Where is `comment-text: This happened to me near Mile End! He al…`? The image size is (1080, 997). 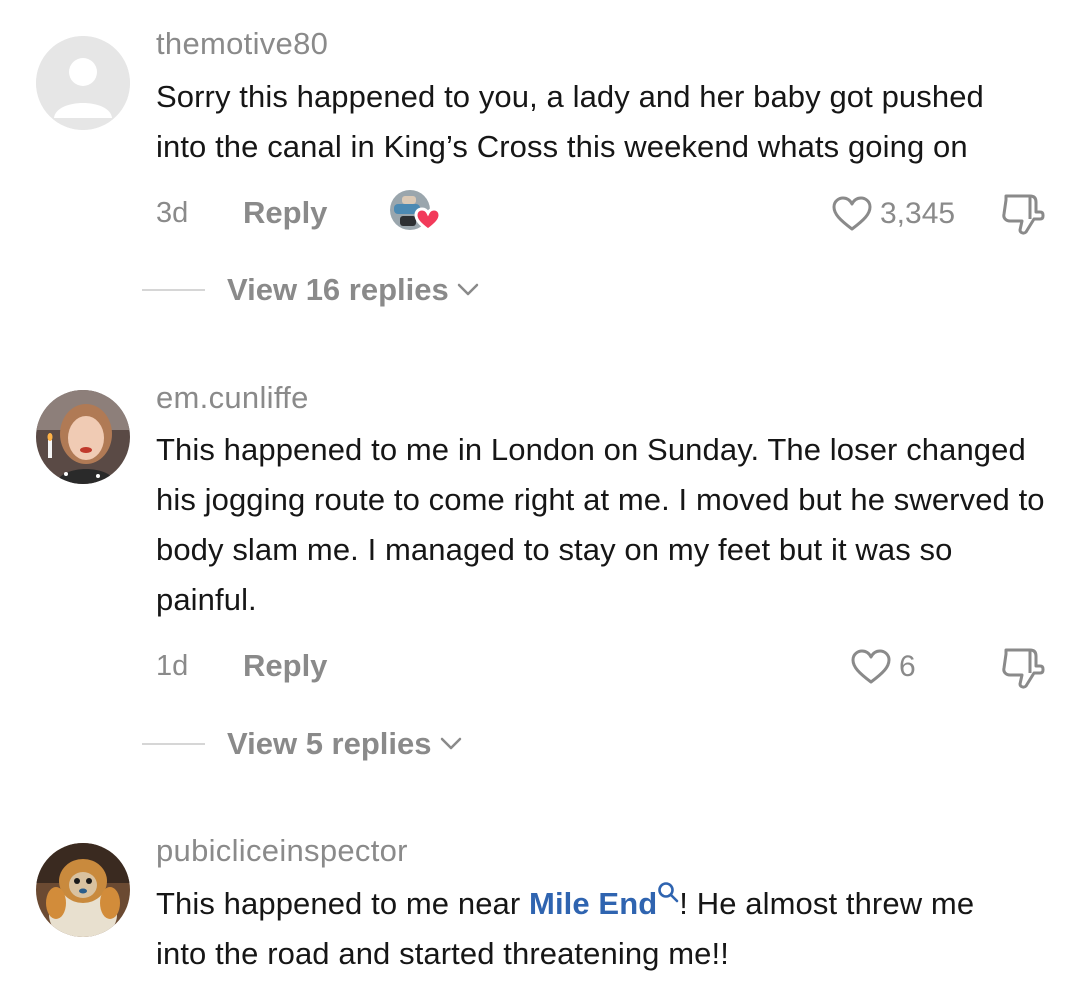 comment-text: This happened to me near Mile End! He al… is located at coordinates (586, 929).